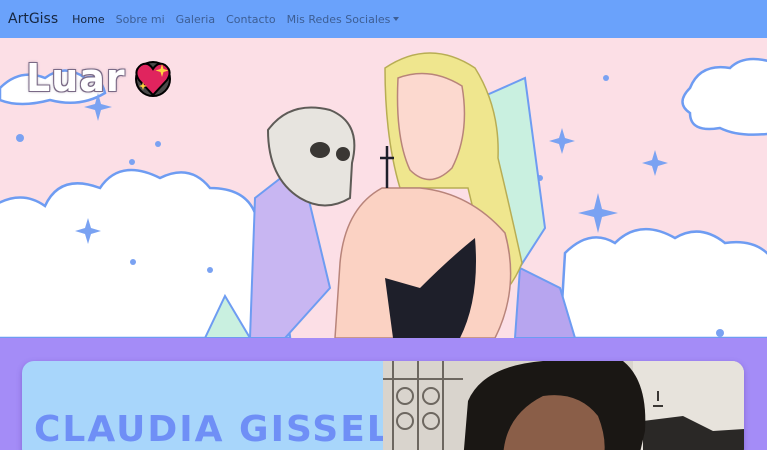 This screenshot has width=767, height=450. What do you see at coordinates (88, 19) in the screenshot?
I see `nav-link-home: Home` at bounding box center [88, 19].